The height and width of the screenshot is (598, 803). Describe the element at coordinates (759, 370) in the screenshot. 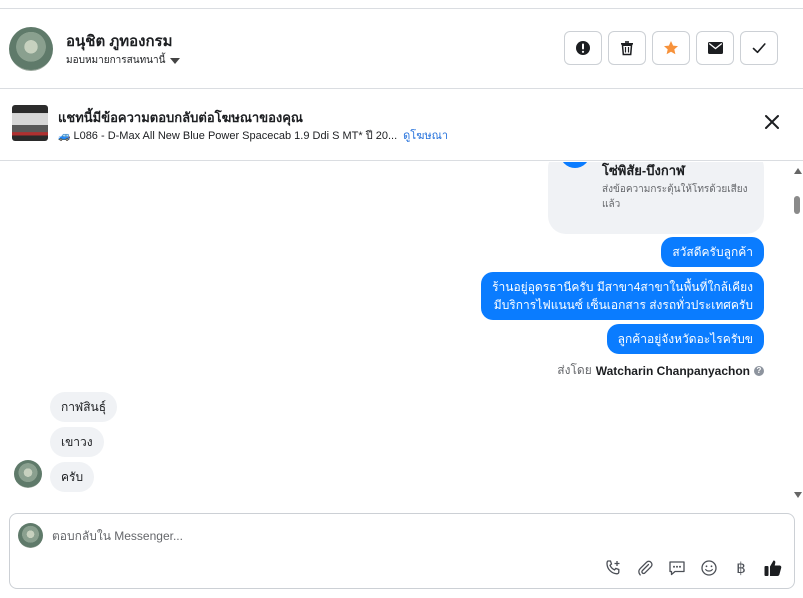

I see `info-icon: ?` at that location.